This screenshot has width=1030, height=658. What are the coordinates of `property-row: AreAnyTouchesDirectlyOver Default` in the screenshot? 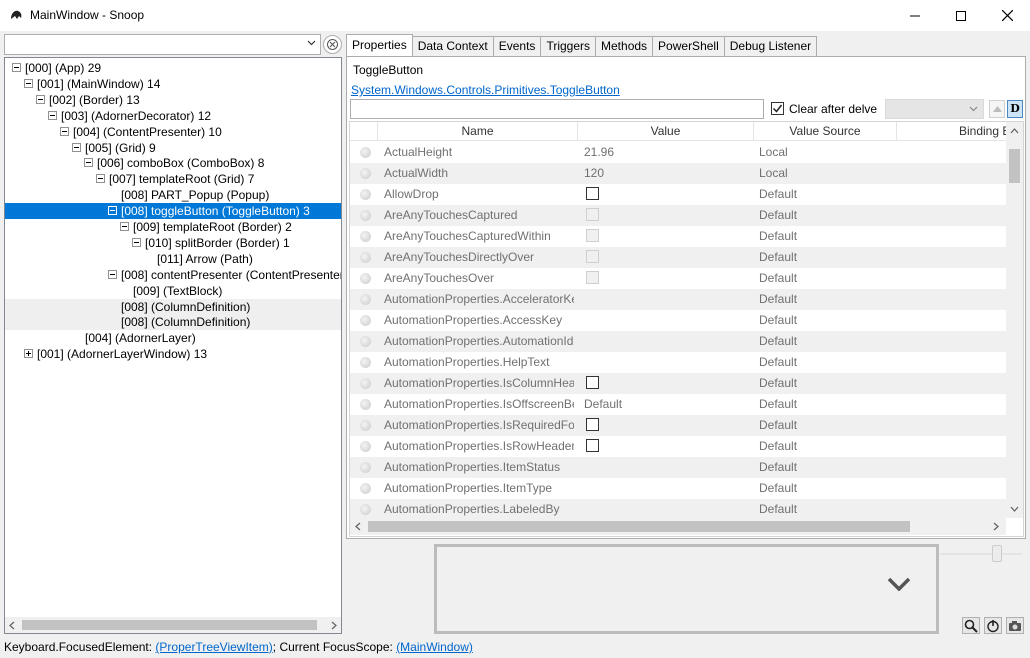 It's located at (678, 257).